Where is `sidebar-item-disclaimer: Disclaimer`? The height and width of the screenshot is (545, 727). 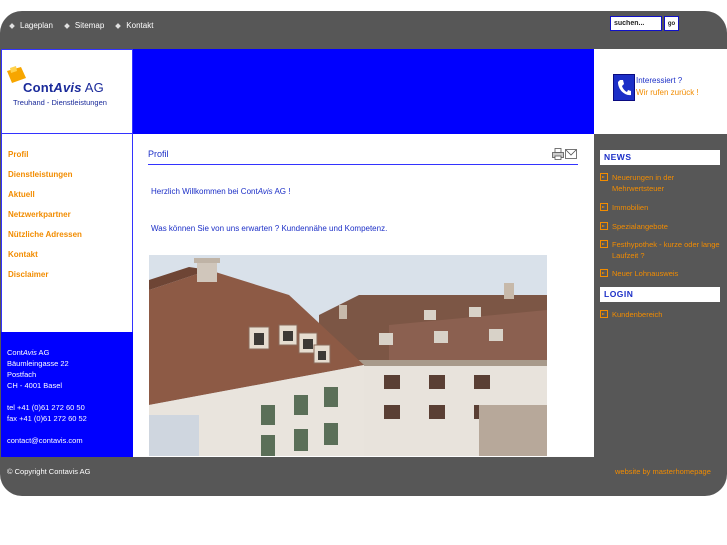 sidebar-item-disclaimer: Disclaimer is located at coordinates (67, 280).